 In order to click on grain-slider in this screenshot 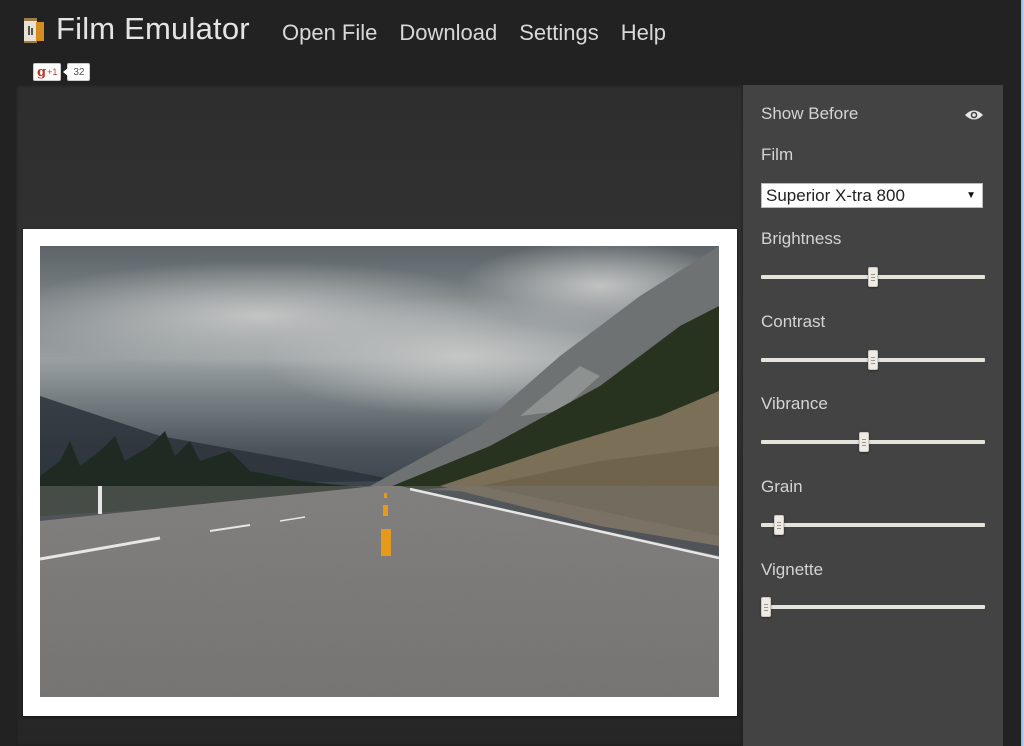, I will do `click(873, 525)`.